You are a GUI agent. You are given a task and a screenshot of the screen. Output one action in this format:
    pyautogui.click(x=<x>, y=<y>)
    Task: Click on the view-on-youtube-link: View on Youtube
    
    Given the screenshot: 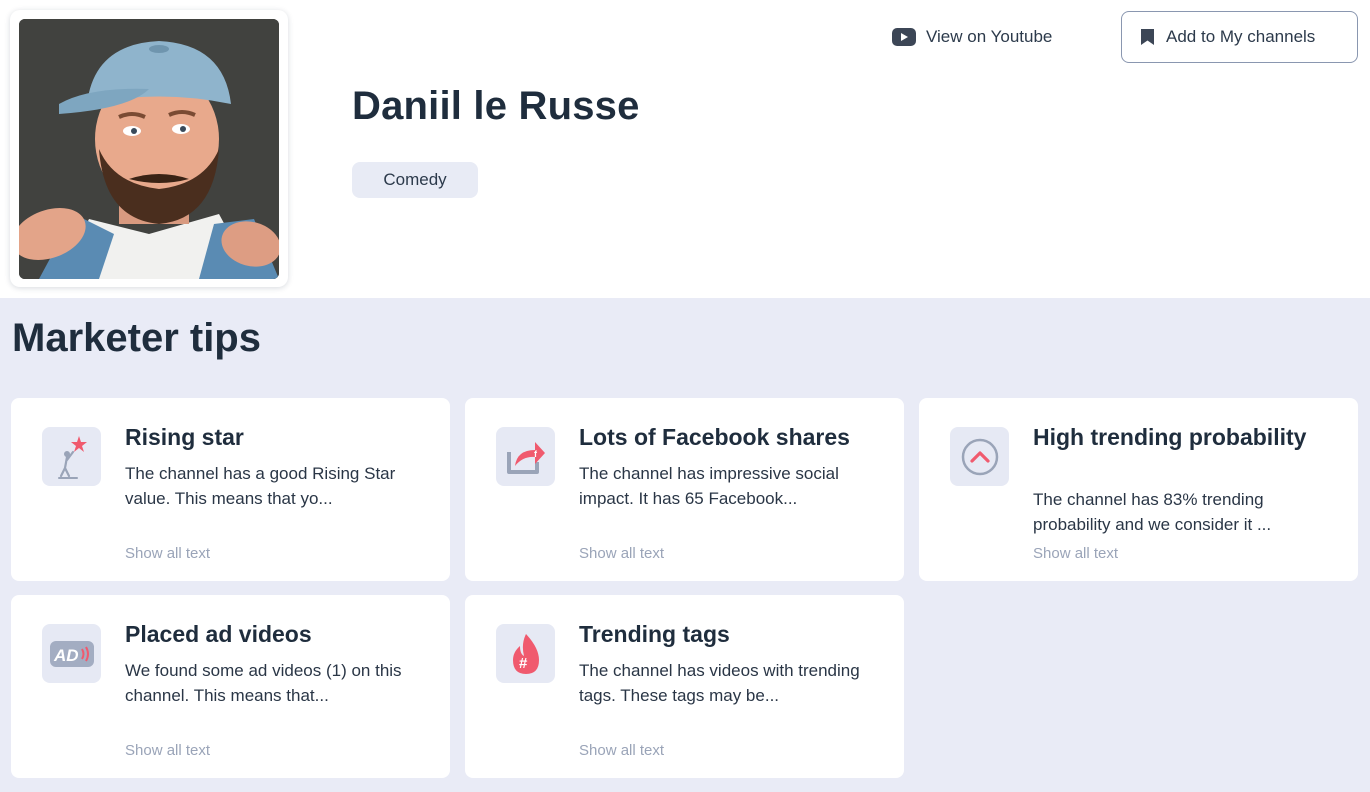 What is the action you would take?
    pyautogui.click(x=972, y=37)
    